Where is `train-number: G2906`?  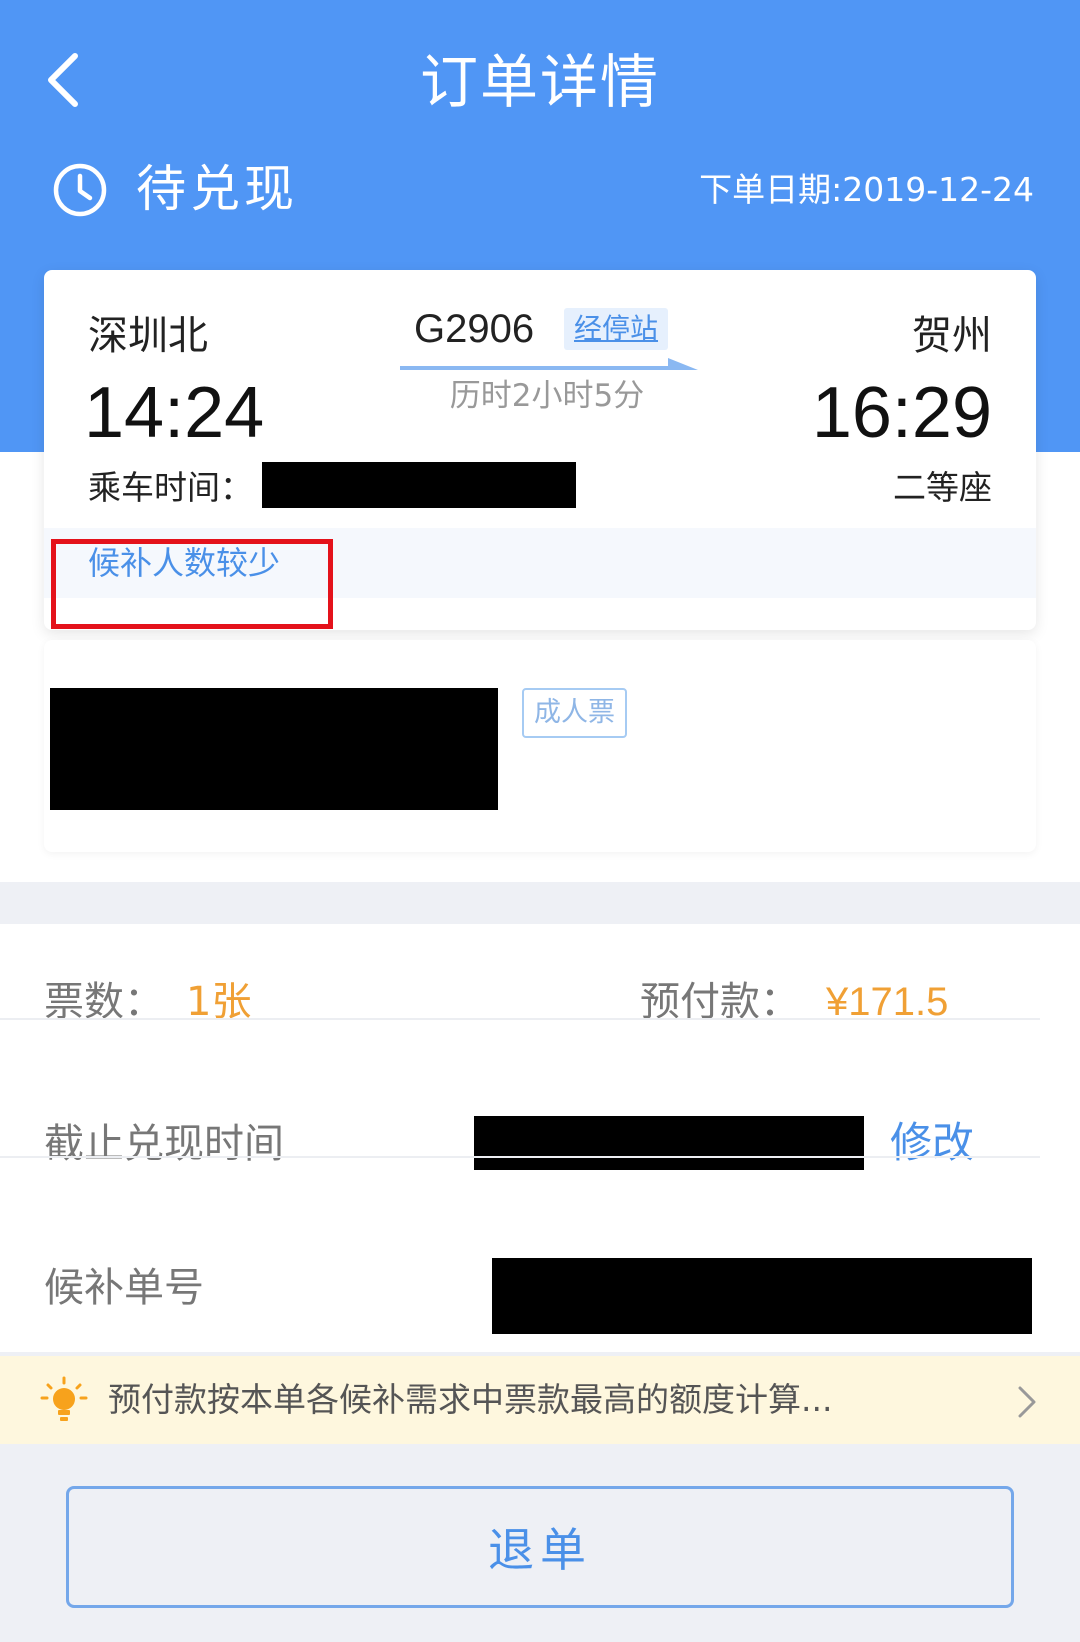 train-number: G2906 is located at coordinates (474, 329).